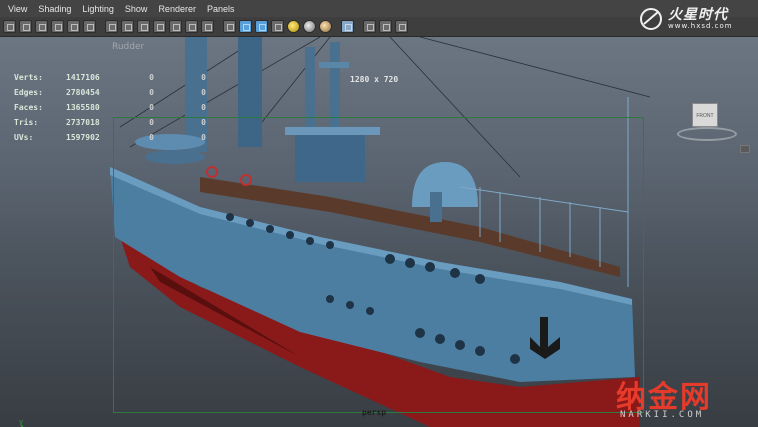 Image resolution: width=758 pixels, height=427 pixels. What do you see at coordinates (110, 125) in the screenshot?
I see `hud-row-tris: Tris: 2737018 0 0` at bounding box center [110, 125].